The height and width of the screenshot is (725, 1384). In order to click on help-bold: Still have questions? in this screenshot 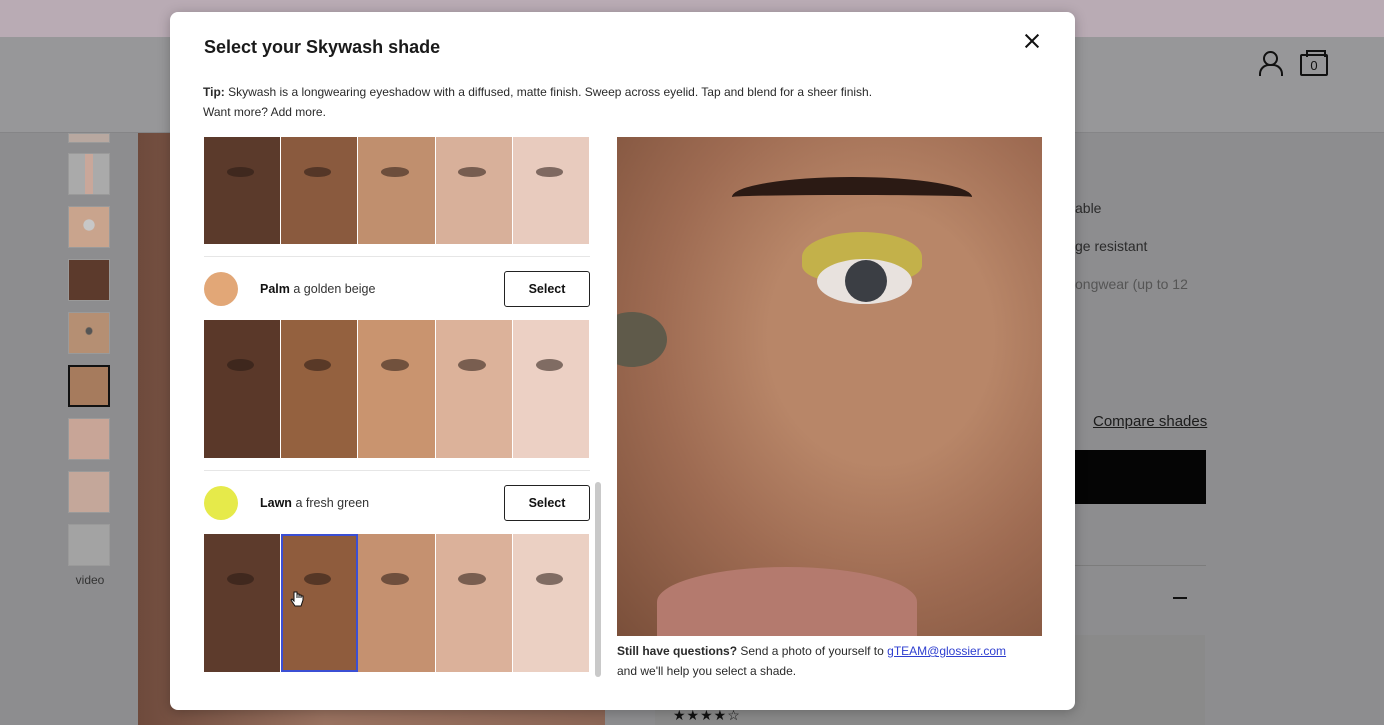, I will do `click(677, 651)`.